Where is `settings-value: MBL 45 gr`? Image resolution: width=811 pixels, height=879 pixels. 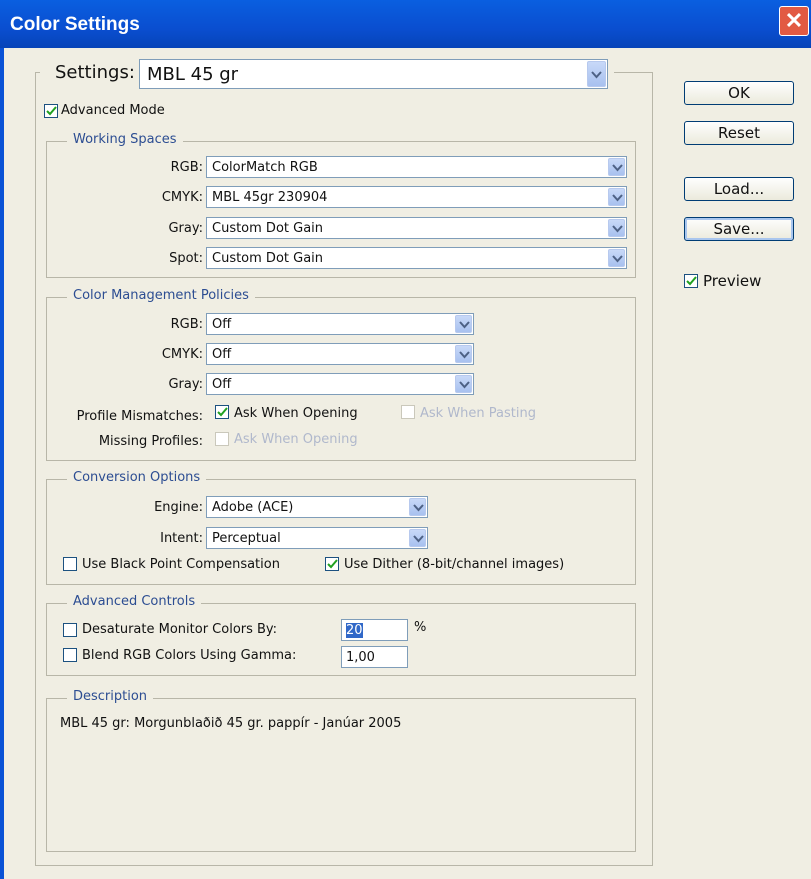
settings-value: MBL 45 gr is located at coordinates (193, 74).